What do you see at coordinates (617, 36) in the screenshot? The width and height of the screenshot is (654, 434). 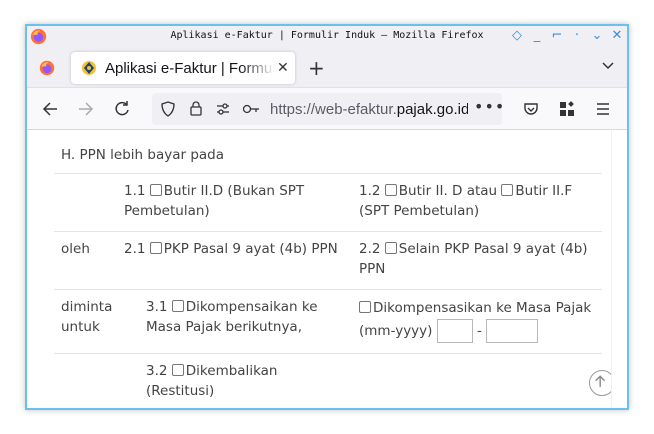 I see `close-icon: ✕` at bounding box center [617, 36].